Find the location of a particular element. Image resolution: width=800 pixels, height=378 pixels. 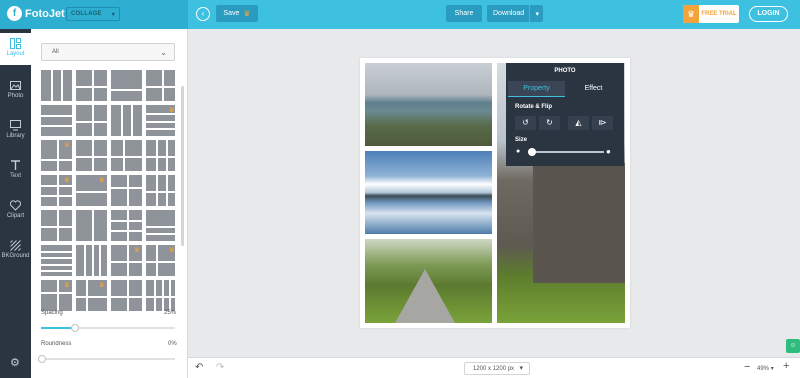

sidebar-item-label: Photo is located at coordinates (15, 96).